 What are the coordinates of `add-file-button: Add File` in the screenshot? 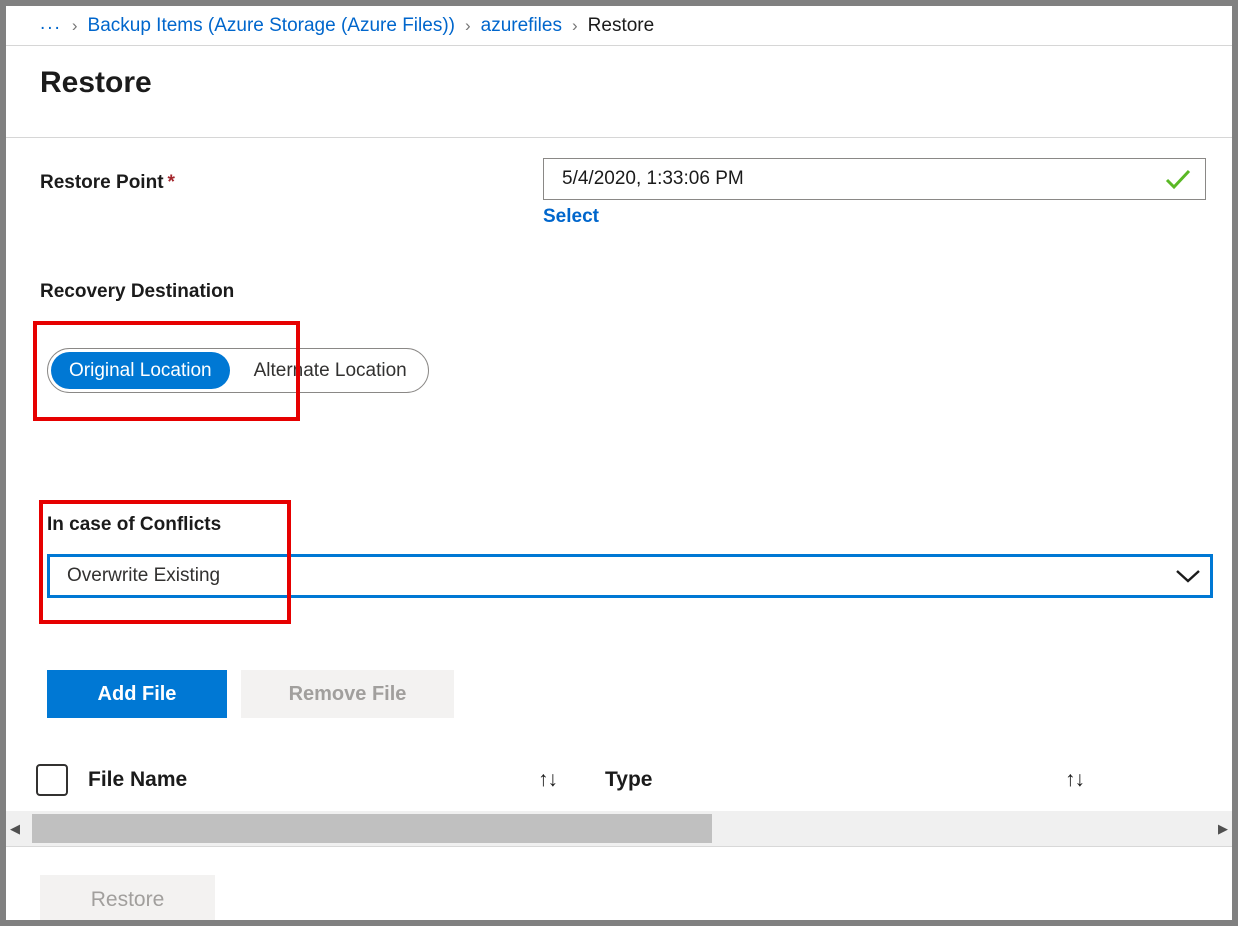 It's located at (137, 694).